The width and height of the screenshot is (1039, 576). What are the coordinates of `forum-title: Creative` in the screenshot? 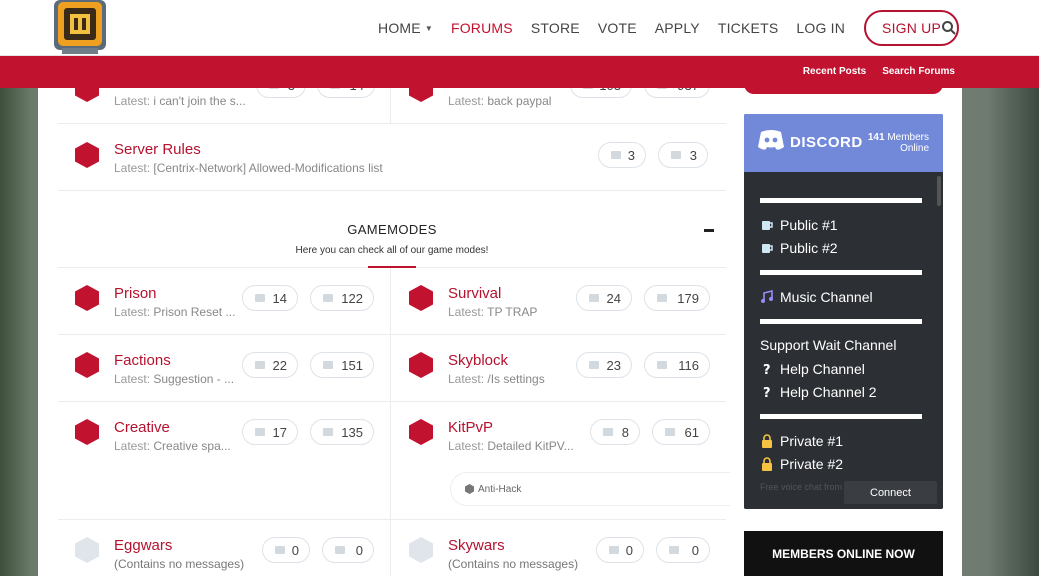 It's located at (142, 427).